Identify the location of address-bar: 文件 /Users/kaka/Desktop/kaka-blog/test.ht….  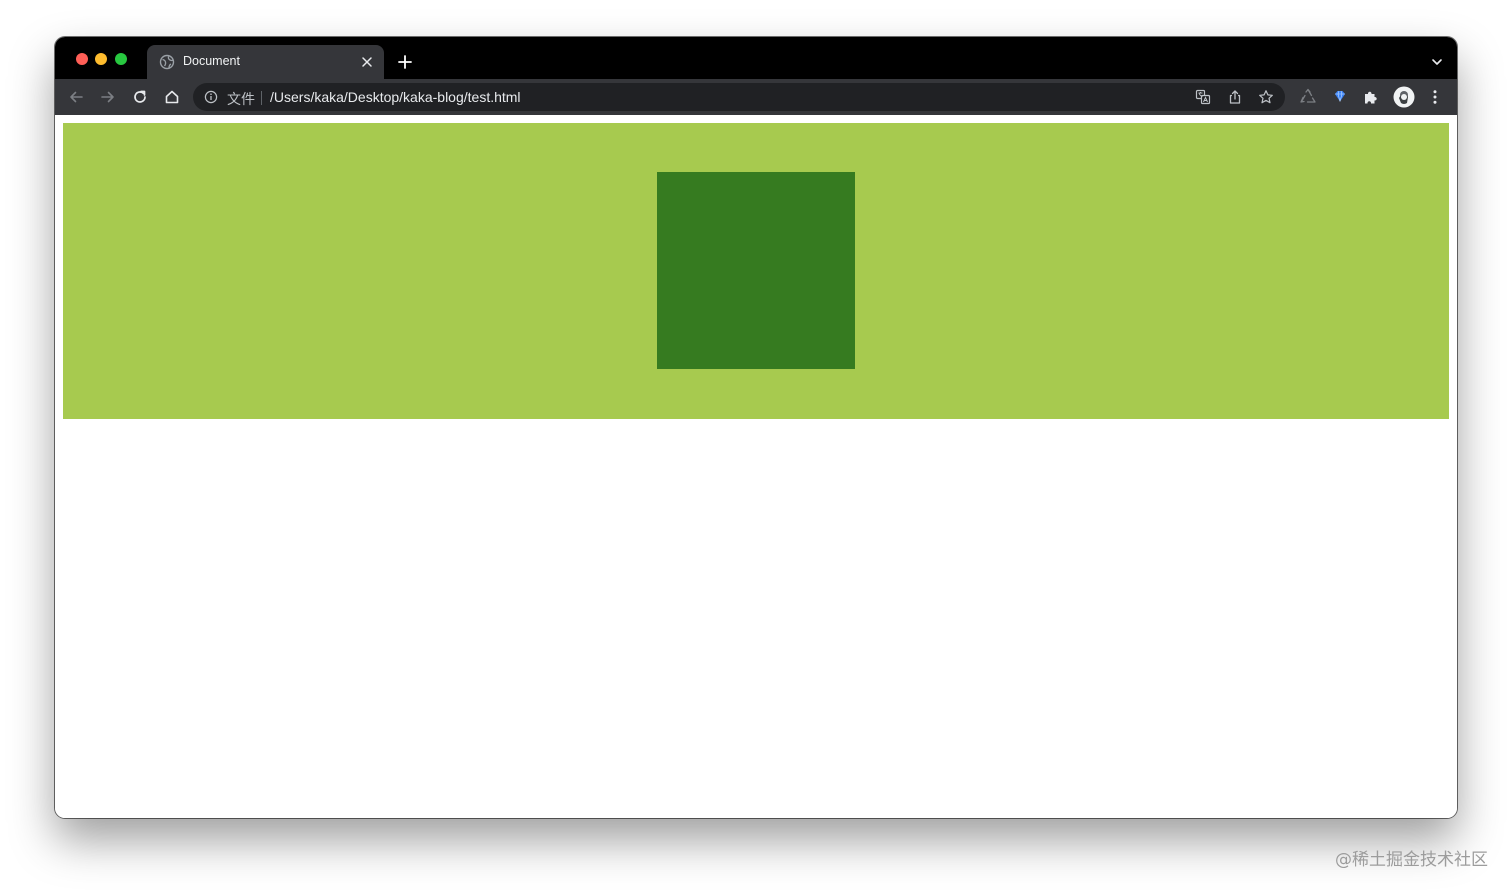
(739, 97).